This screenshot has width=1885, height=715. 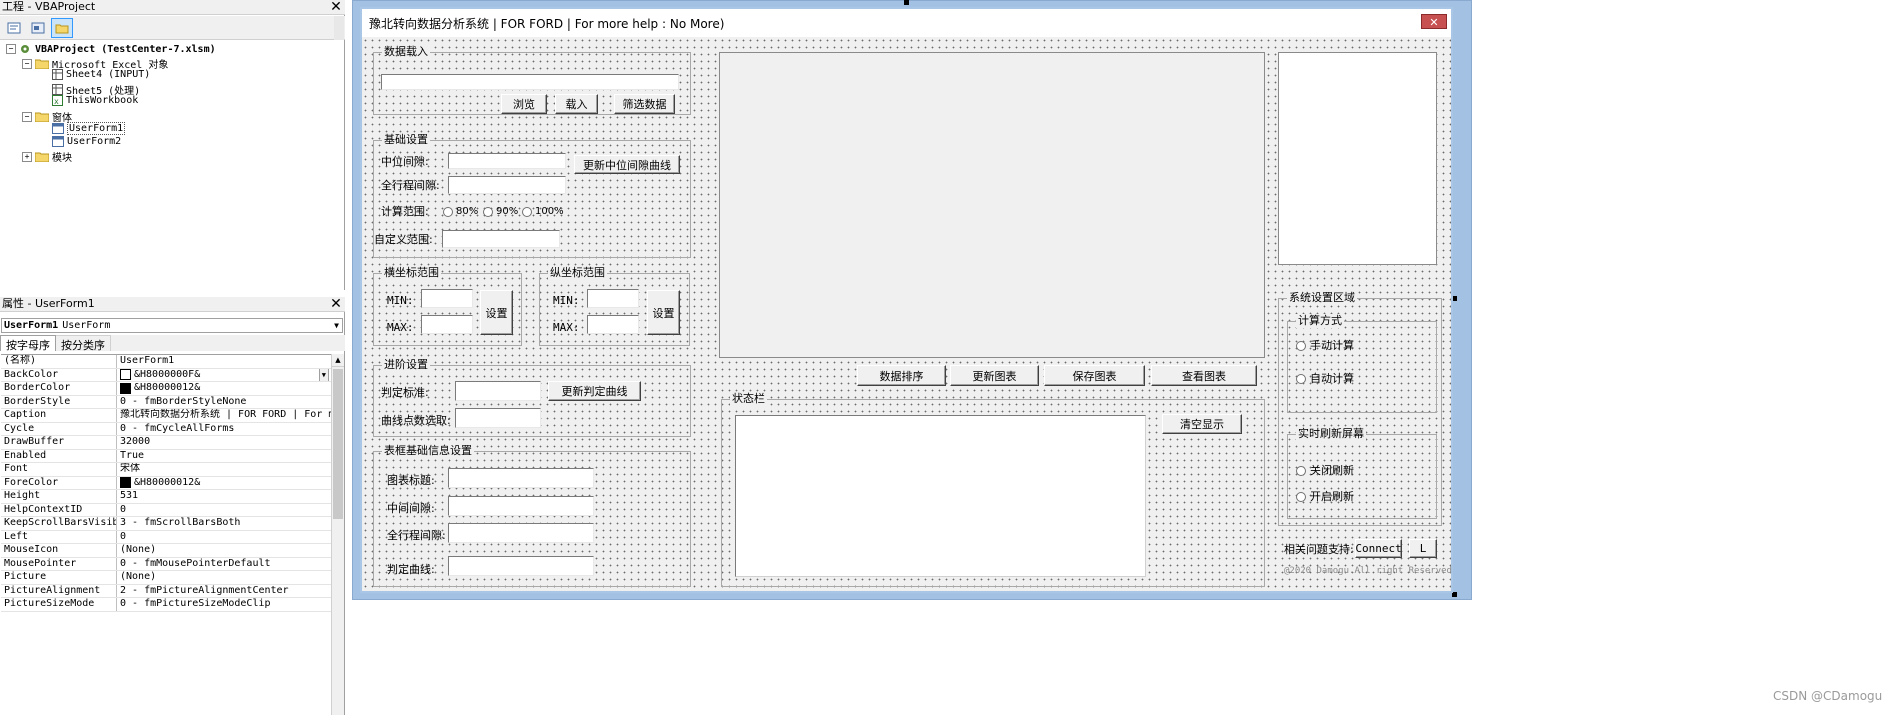 I want to click on center-gap-input, so click(x=507, y=161).